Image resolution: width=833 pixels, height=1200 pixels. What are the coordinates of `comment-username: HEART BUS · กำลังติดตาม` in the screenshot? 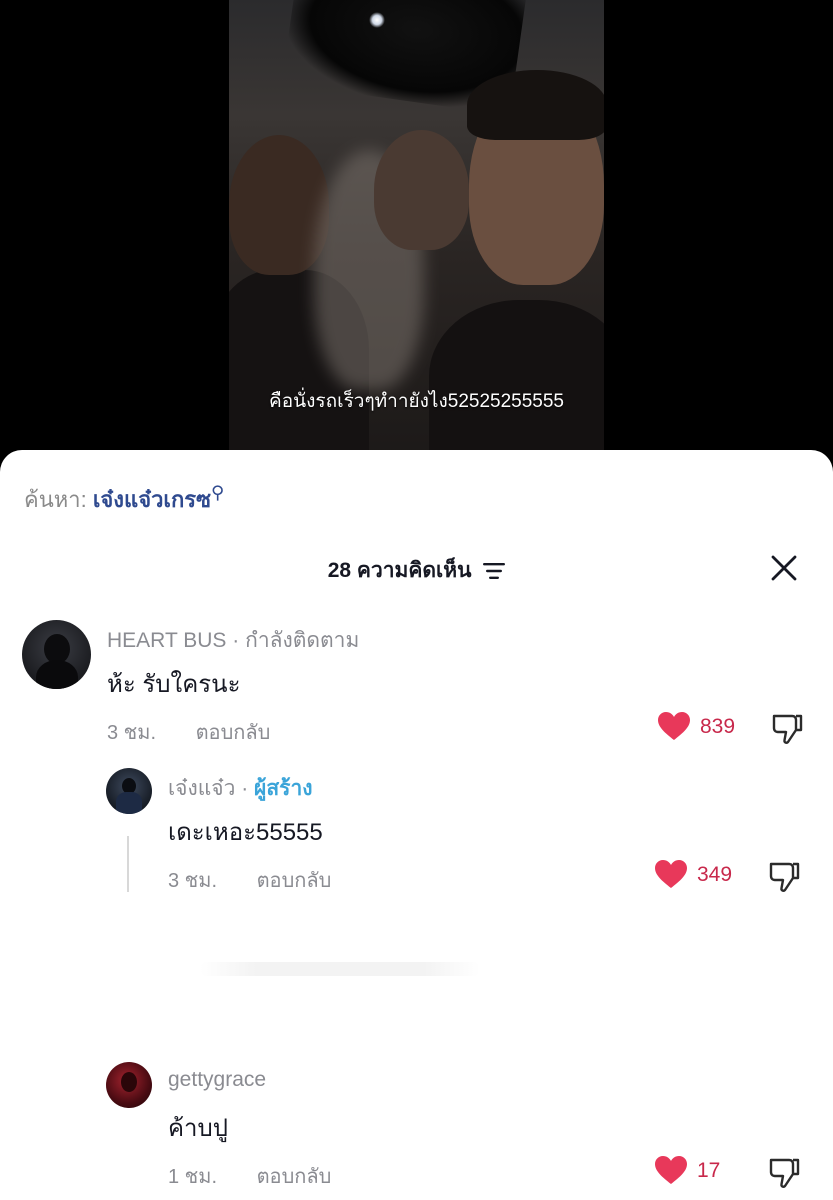 It's located at (233, 640).